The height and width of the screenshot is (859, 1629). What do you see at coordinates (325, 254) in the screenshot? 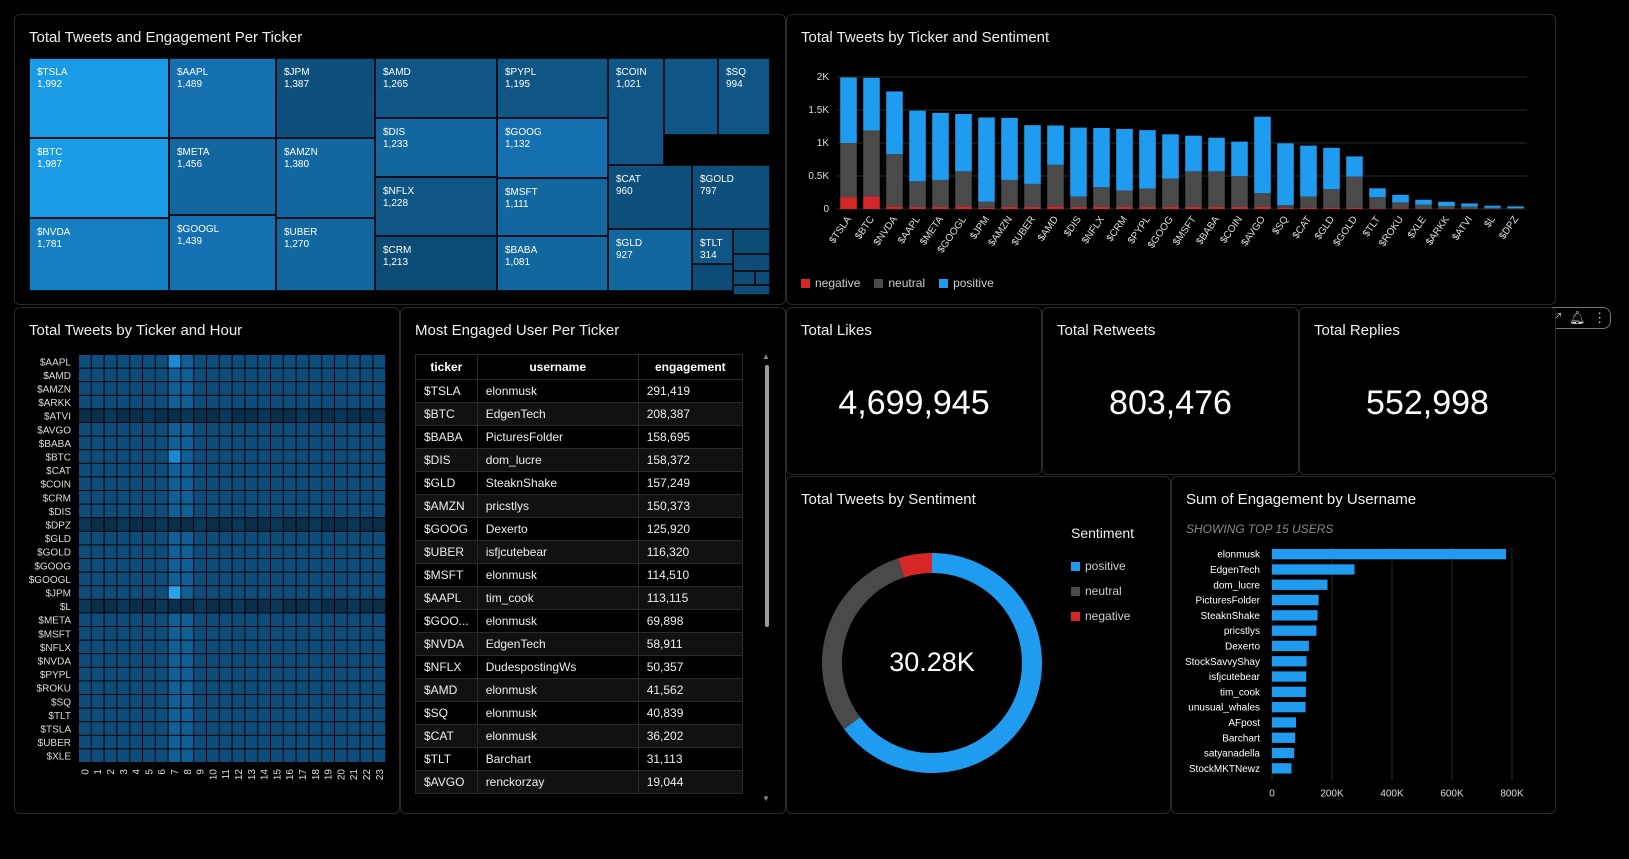
I see `treemap-cell: $UBER 1,270` at bounding box center [325, 254].